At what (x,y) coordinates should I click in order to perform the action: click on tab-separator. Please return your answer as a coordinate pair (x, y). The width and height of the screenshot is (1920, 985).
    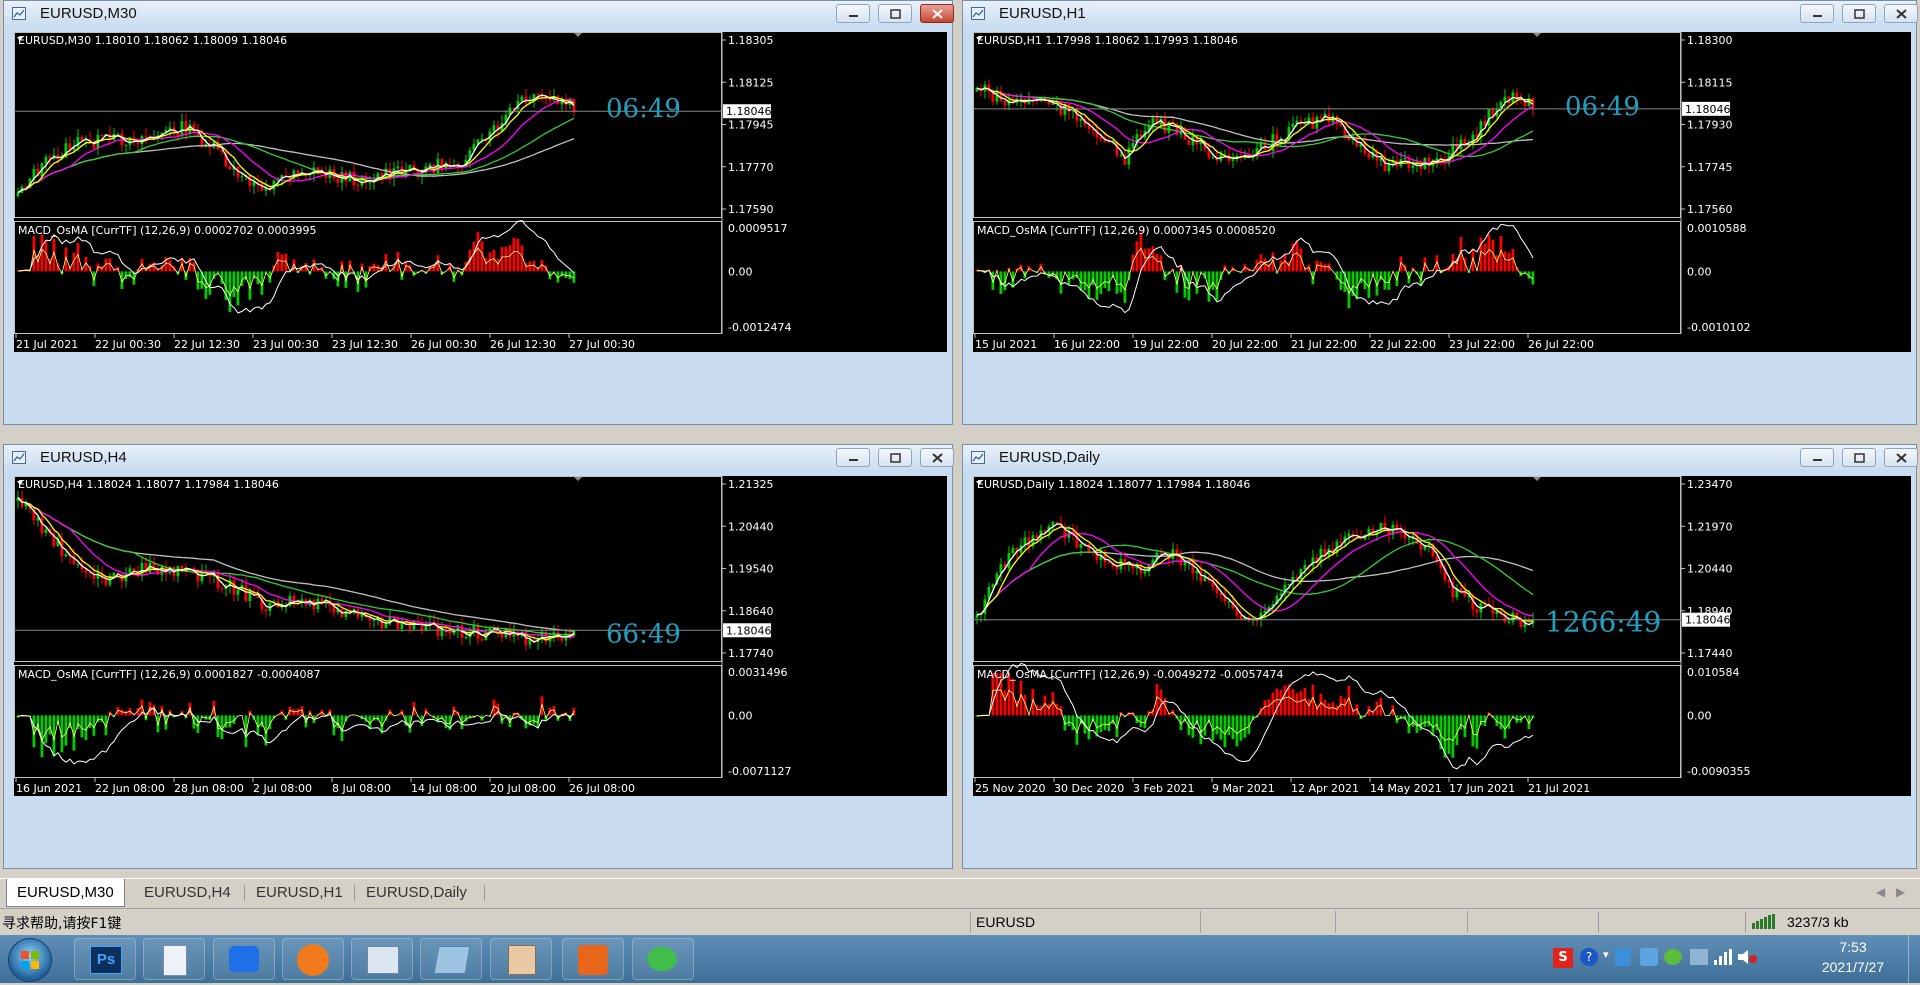
    Looking at the image, I should click on (244, 893).